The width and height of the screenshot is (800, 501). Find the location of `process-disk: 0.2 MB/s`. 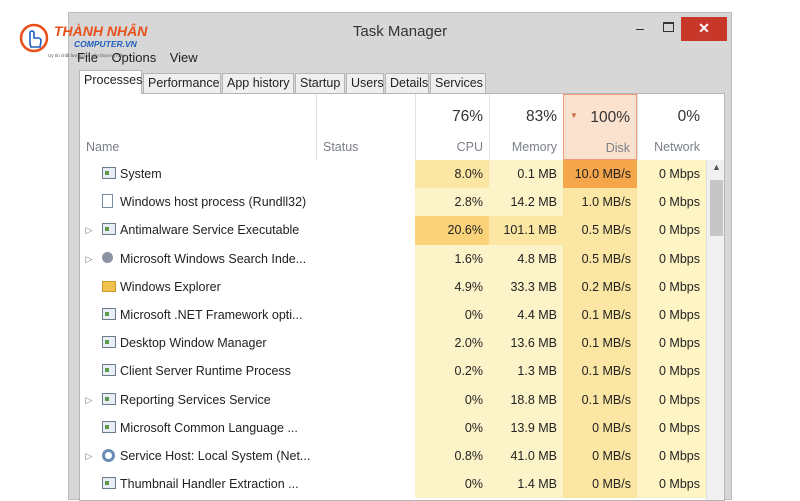

process-disk: 0.2 MB/s is located at coordinates (600, 286).